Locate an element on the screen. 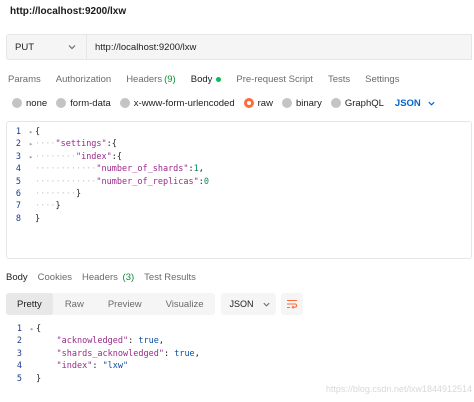 This screenshot has height=402, width=474. code-token: "shards_acknowledged" is located at coordinates (110, 353).